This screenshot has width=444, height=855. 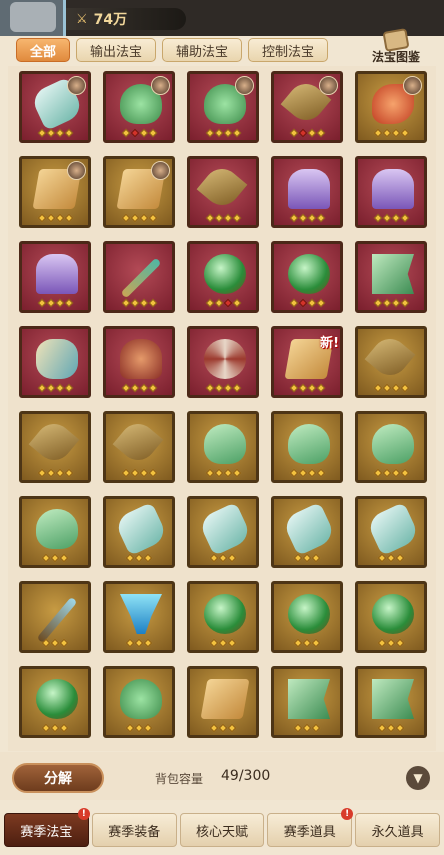 What do you see at coordinates (329, 343) in the screenshot?
I see `new-badge: 新!` at bounding box center [329, 343].